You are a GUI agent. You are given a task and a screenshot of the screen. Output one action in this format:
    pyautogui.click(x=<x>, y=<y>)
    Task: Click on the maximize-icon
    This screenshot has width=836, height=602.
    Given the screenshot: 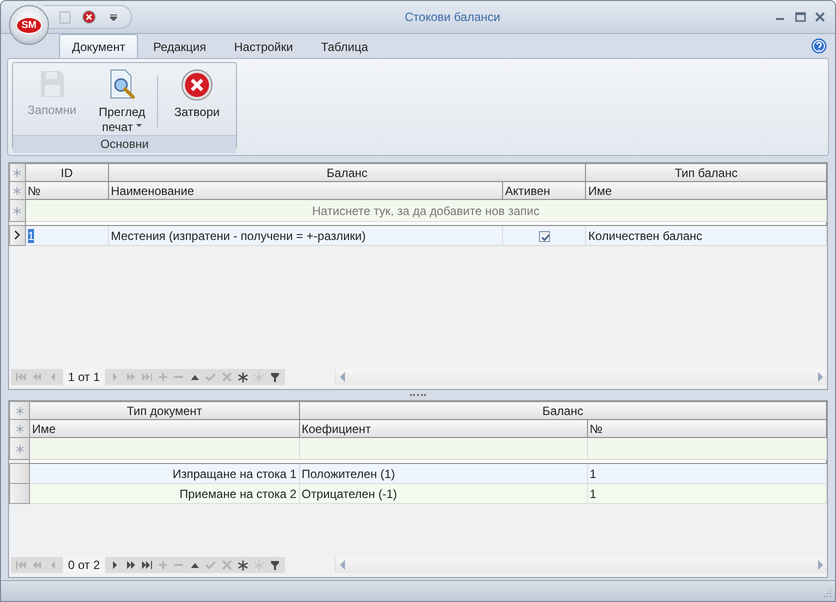 What is the action you would take?
    pyautogui.click(x=800, y=17)
    